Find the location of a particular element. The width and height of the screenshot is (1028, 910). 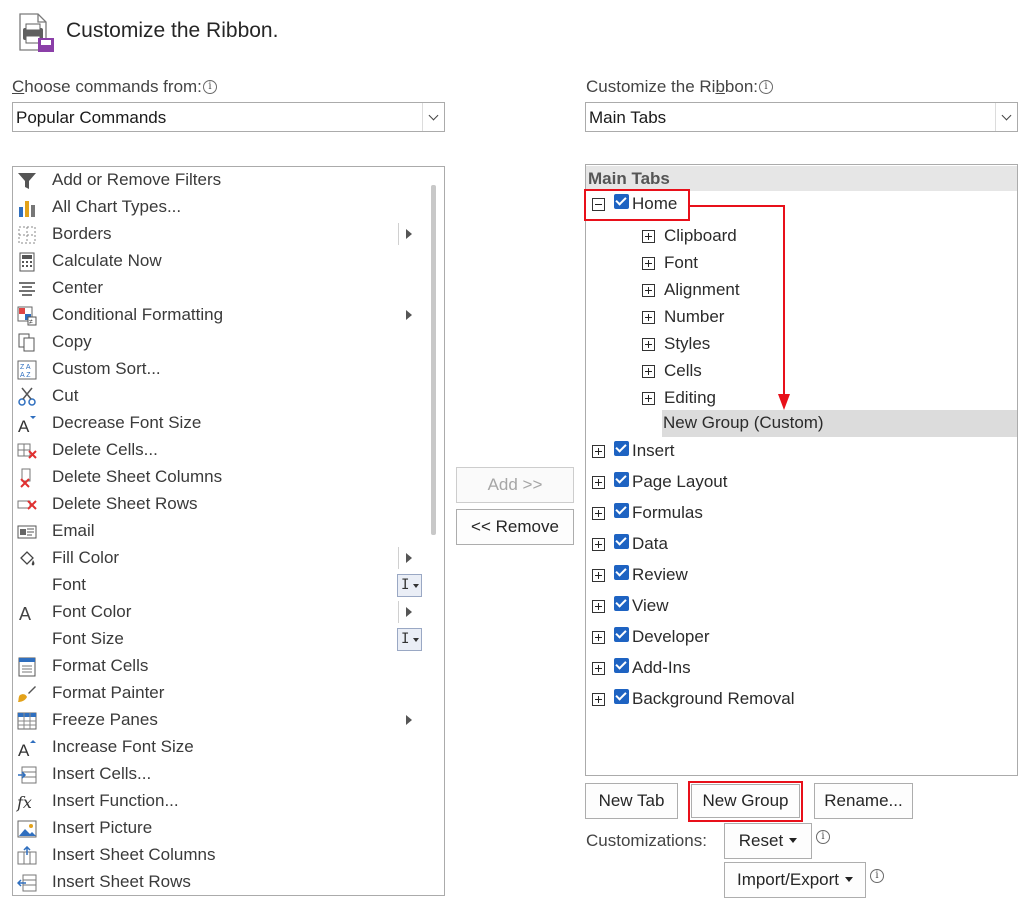

list-item: Insert Picture is located at coordinates (219, 828).